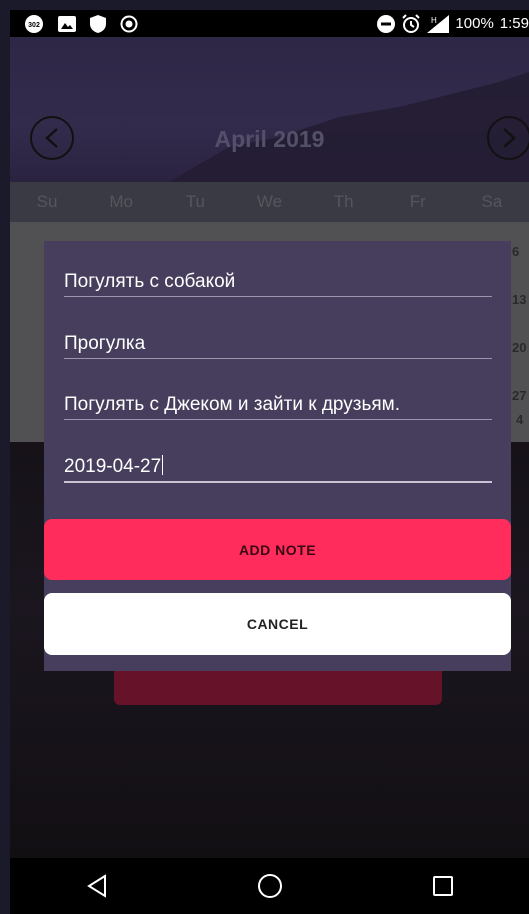 The width and height of the screenshot is (529, 914). What do you see at coordinates (411, 23) in the screenshot?
I see `alarm-icon` at bounding box center [411, 23].